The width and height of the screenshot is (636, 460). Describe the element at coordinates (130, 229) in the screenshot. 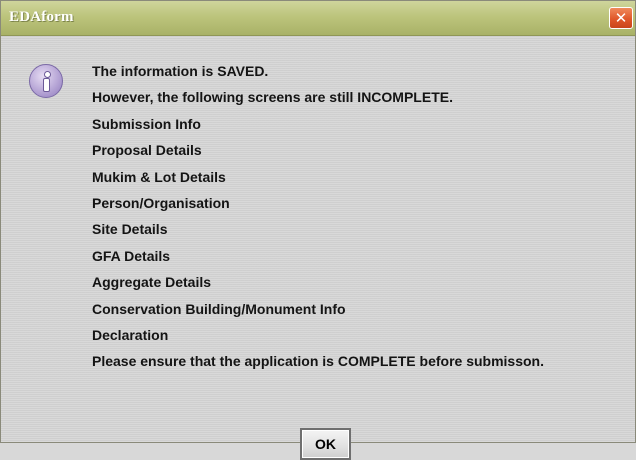

I see `incomplete-screen-item: Site Details` at that location.